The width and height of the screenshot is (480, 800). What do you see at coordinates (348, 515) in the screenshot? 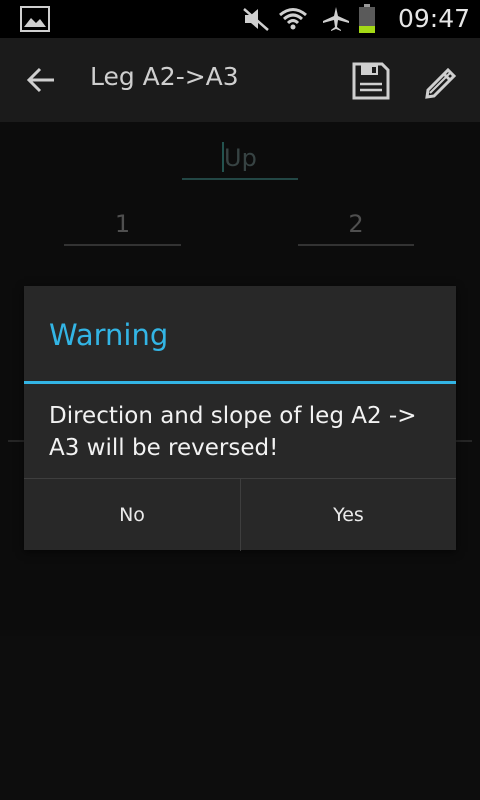
I see `yes-button: Yes` at bounding box center [348, 515].